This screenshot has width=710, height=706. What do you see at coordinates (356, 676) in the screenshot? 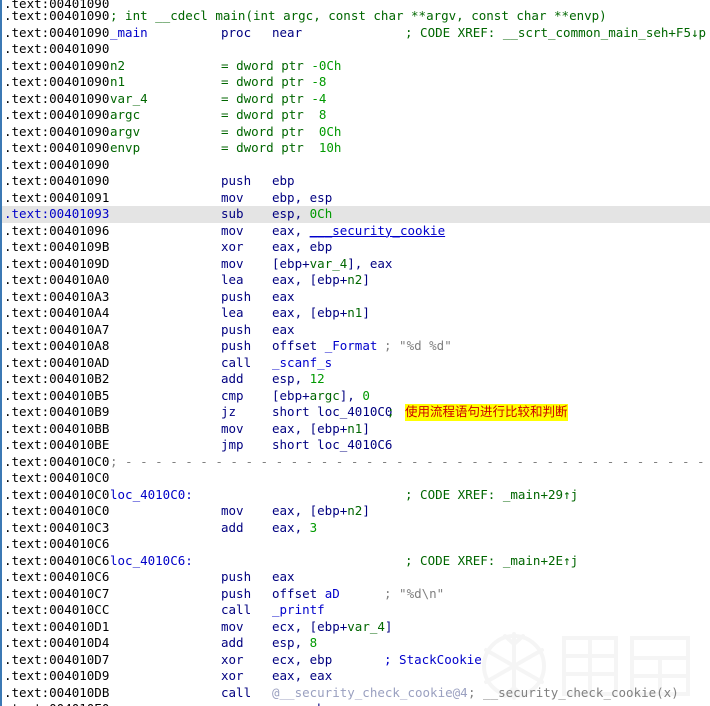
I see `code-line: .text:004010D9 xor eax, eax` at bounding box center [356, 676].